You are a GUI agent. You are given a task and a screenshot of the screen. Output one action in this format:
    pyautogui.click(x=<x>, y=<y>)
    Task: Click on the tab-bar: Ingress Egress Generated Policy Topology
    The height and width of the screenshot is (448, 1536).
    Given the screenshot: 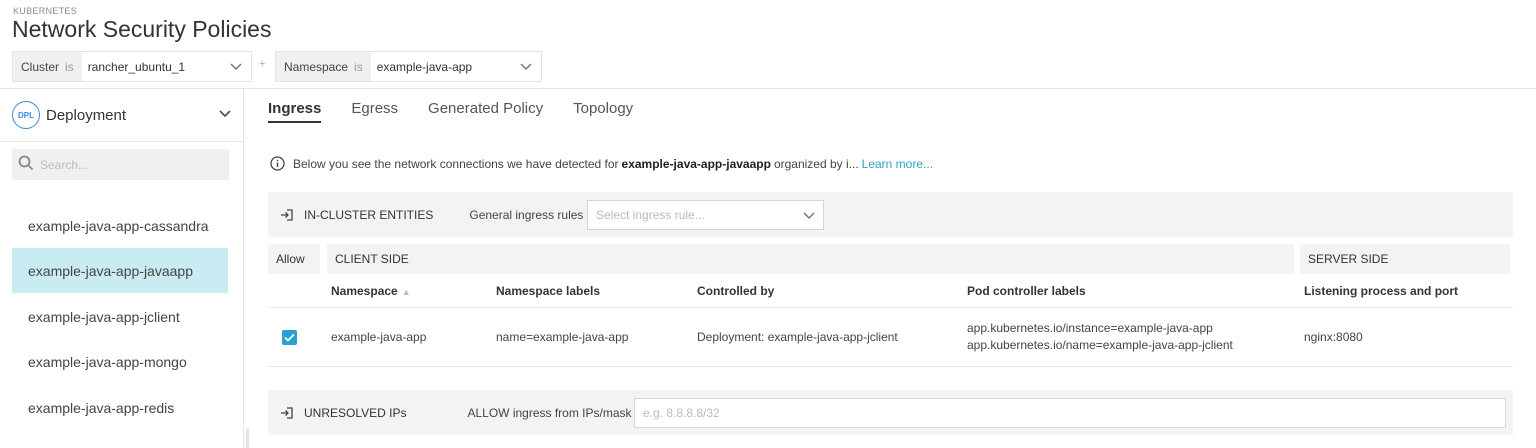 What is the action you would take?
    pyautogui.click(x=465, y=111)
    